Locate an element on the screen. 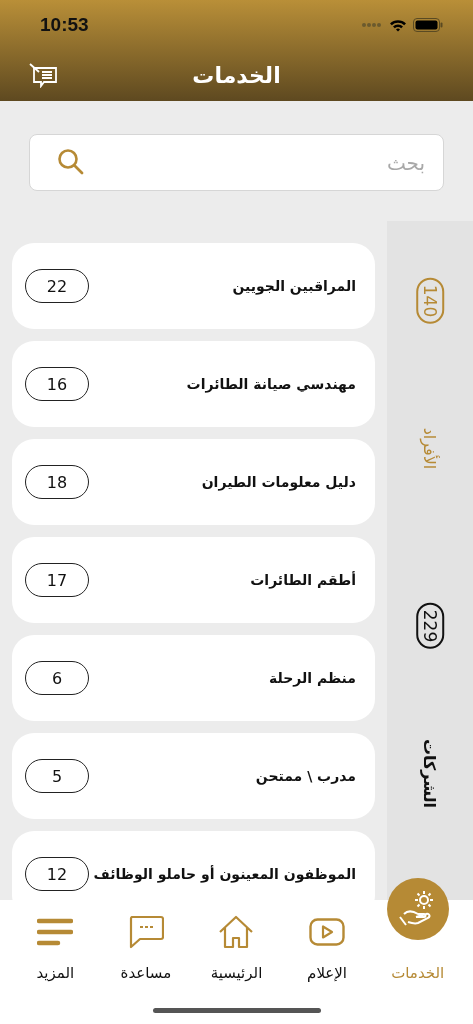 The width and height of the screenshot is (473, 1024). service-name: الموظفون المعينون أو حاملو الوظائف is located at coordinates (224, 874).